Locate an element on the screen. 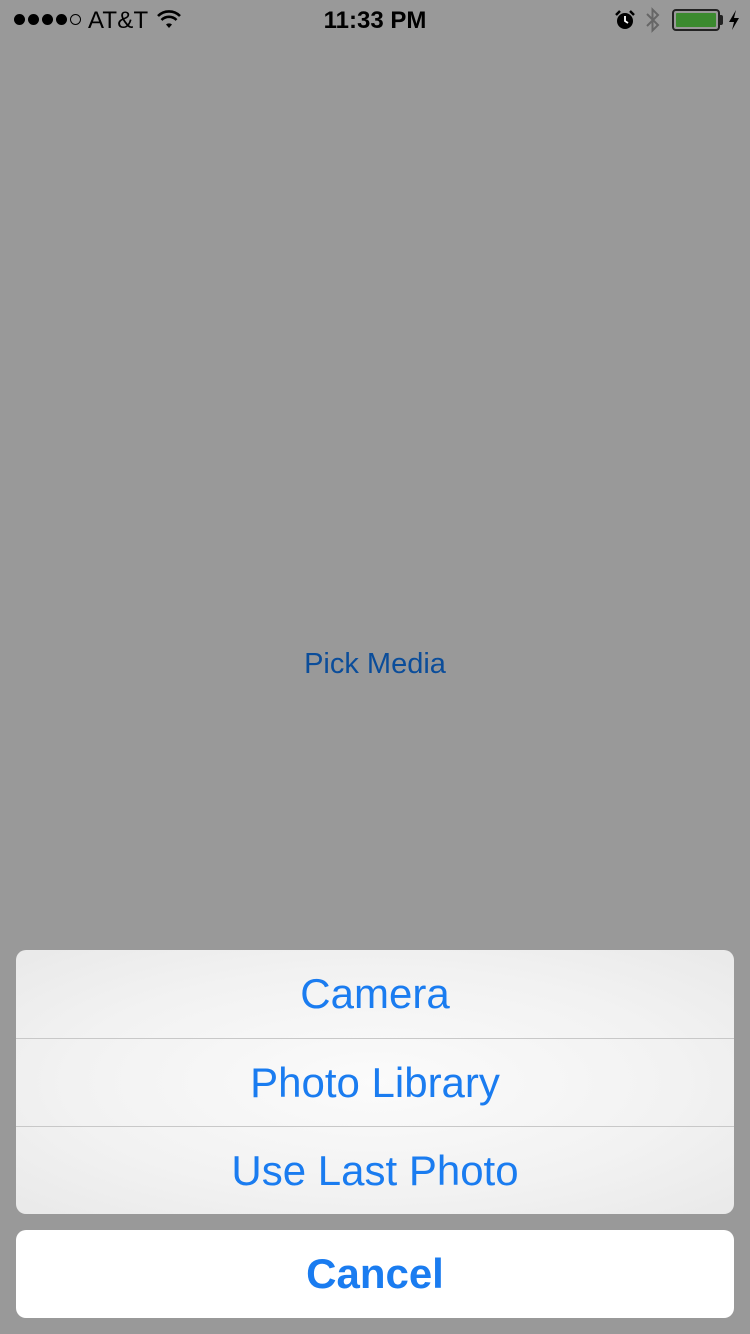 The image size is (750, 1334). battery-icon is located at coordinates (696, 20).